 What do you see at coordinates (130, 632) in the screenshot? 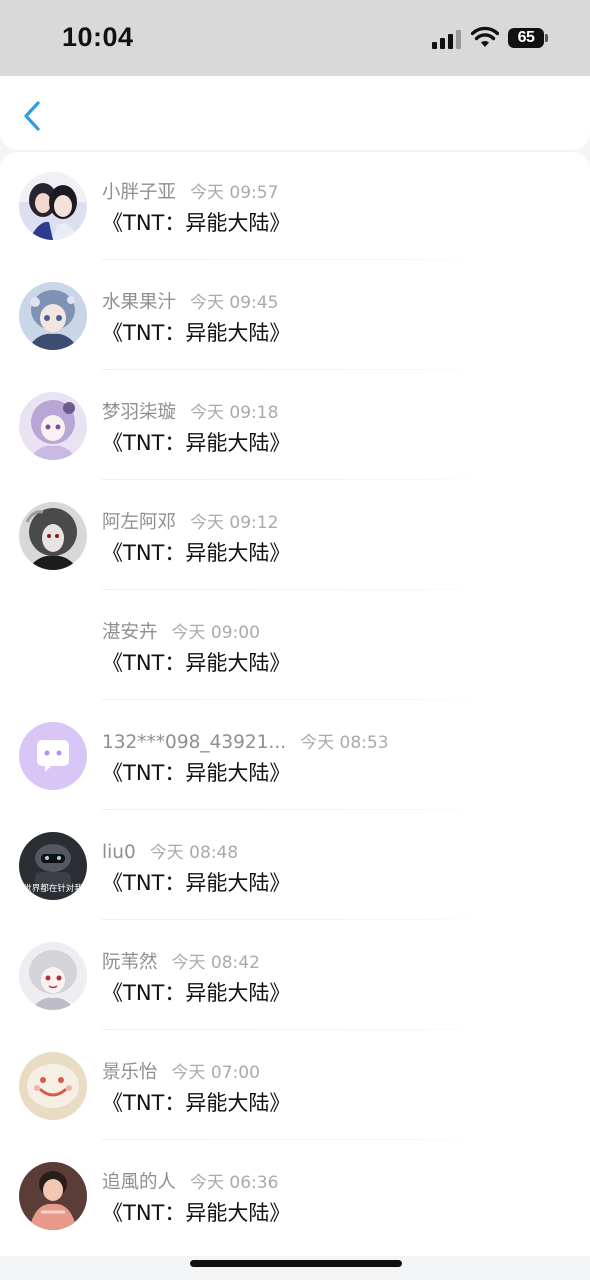
I see `sender-name: 湛安卉` at bounding box center [130, 632].